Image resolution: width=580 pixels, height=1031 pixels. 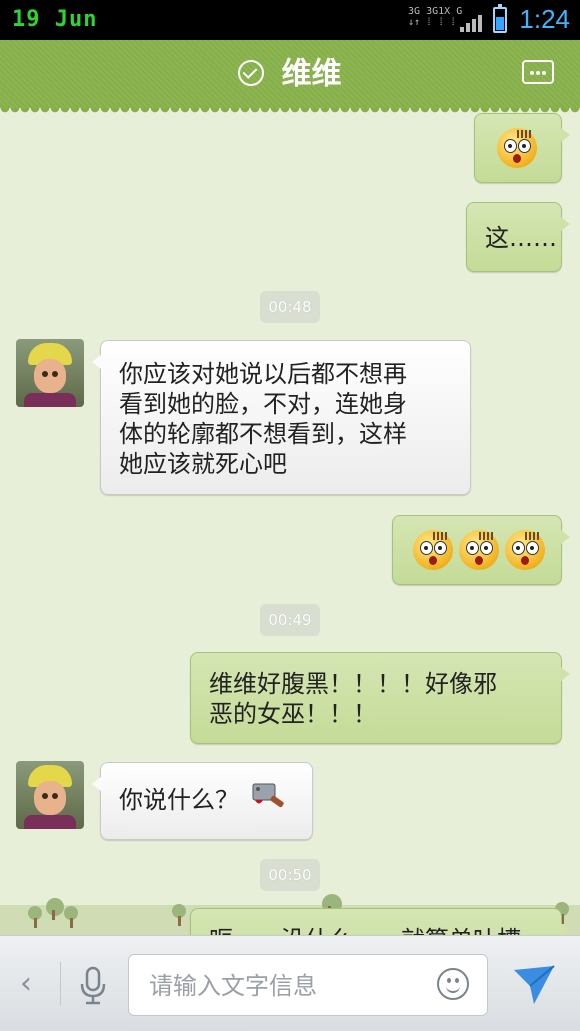 What do you see at coordinates (311, 74) in the screenshot?
I see `chat-title: 维维` at bounding box center [311, 74].